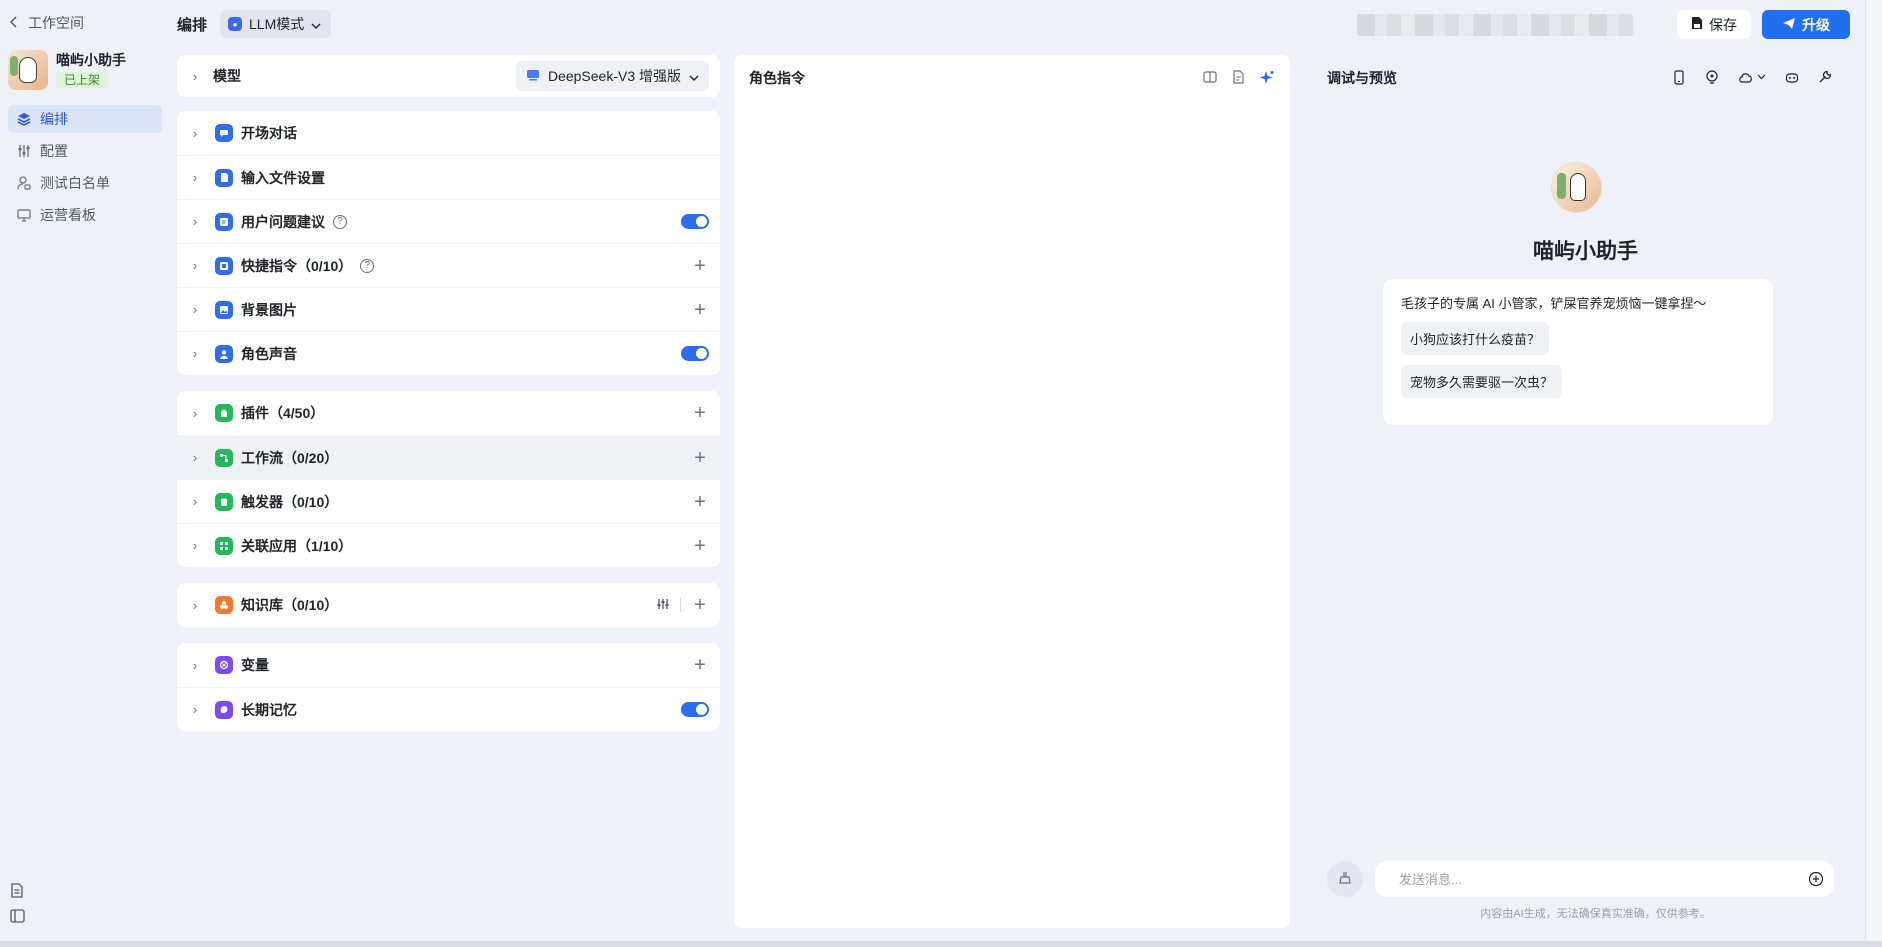  What do you see at coordinates (448, 501) in the screenshot?
I see `row-triggers: › 触发器（0/10） +` at bounding box center [448, 501].